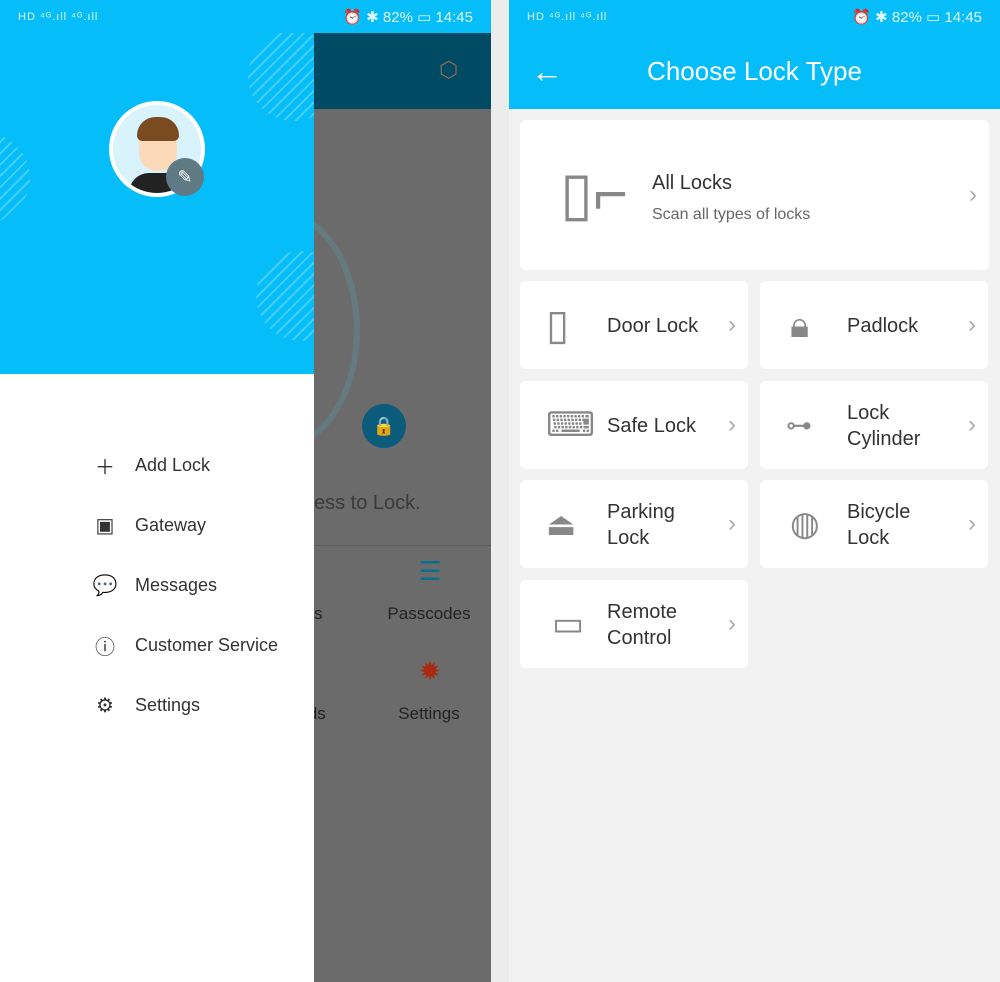  What do you see at coordinates (185, 465) in the screenshot?
I see `menu-item-add-lock: ＋ Add Lock` at bounding box center [185, 465].